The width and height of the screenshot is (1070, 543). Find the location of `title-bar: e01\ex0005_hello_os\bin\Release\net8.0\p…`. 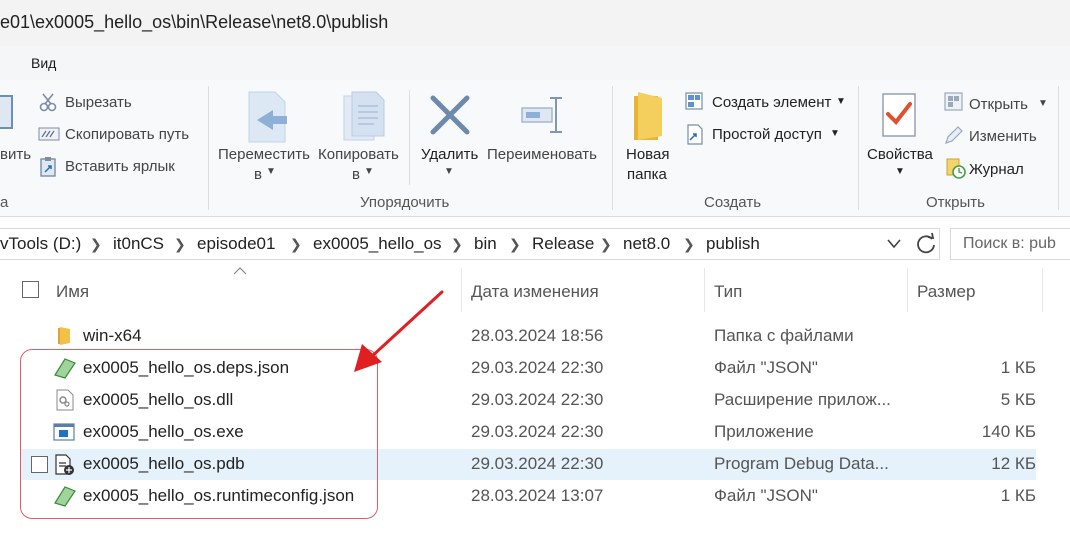

title-bar: e01\ex0005_hello_os\bin\Release\net8.0\p… is located at coordinates (535, 23).